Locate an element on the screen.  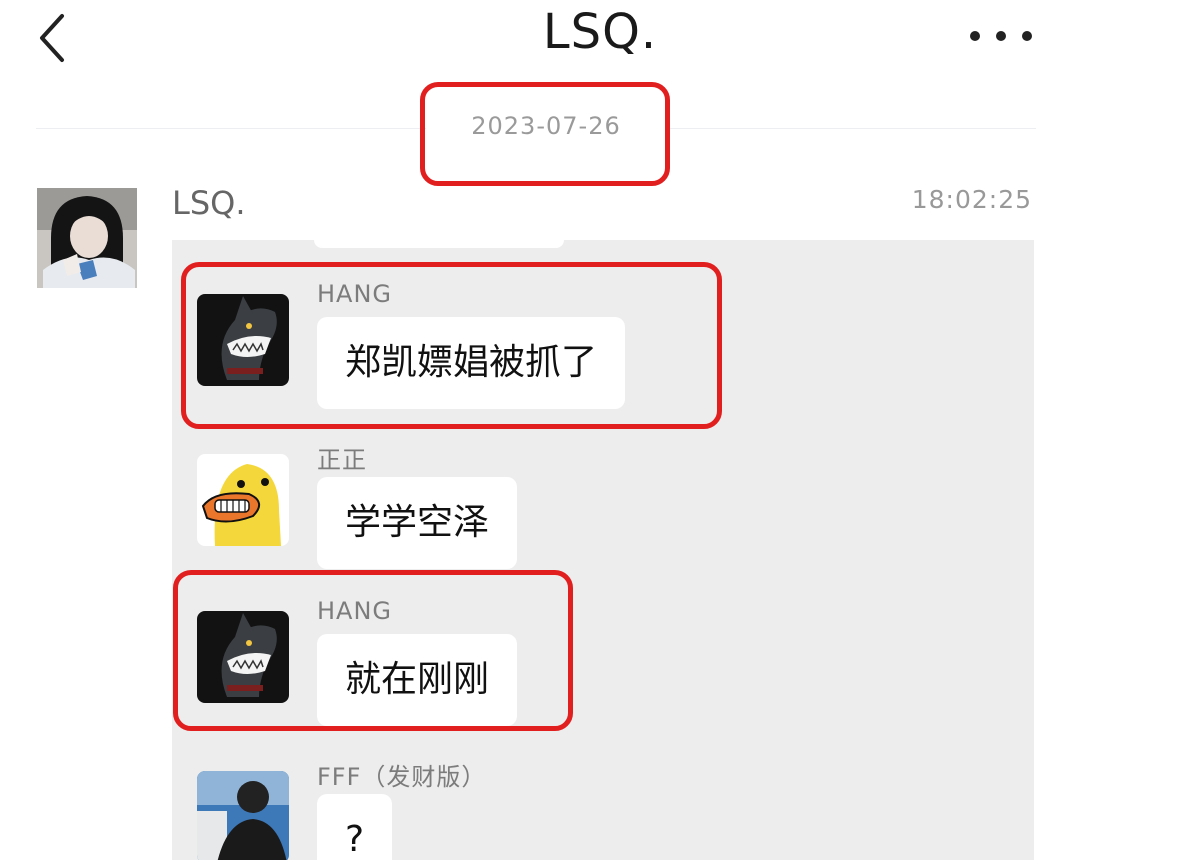
photo-avatar is located at coordinates (243, 815).